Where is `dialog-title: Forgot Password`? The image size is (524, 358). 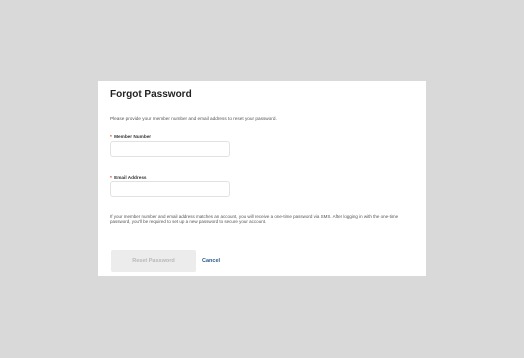 dialog-title: Forgot Password is located at coordinates (151, 94).